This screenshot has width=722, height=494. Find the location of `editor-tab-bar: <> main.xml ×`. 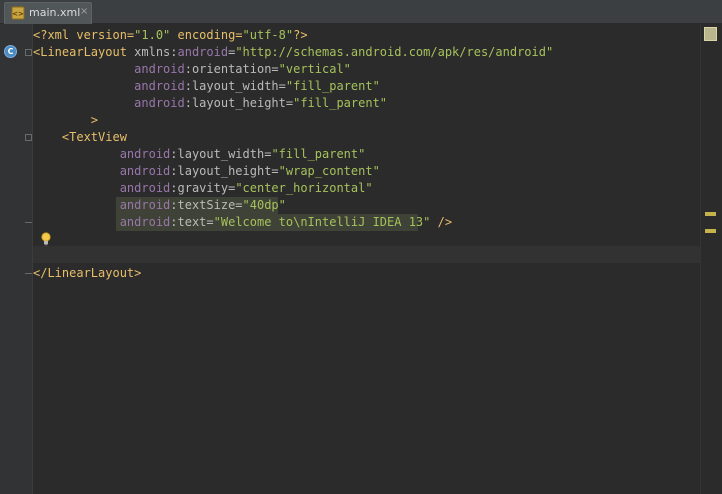

editor-tab-bar: <> main.xml × is located at coordinates (361, 12).